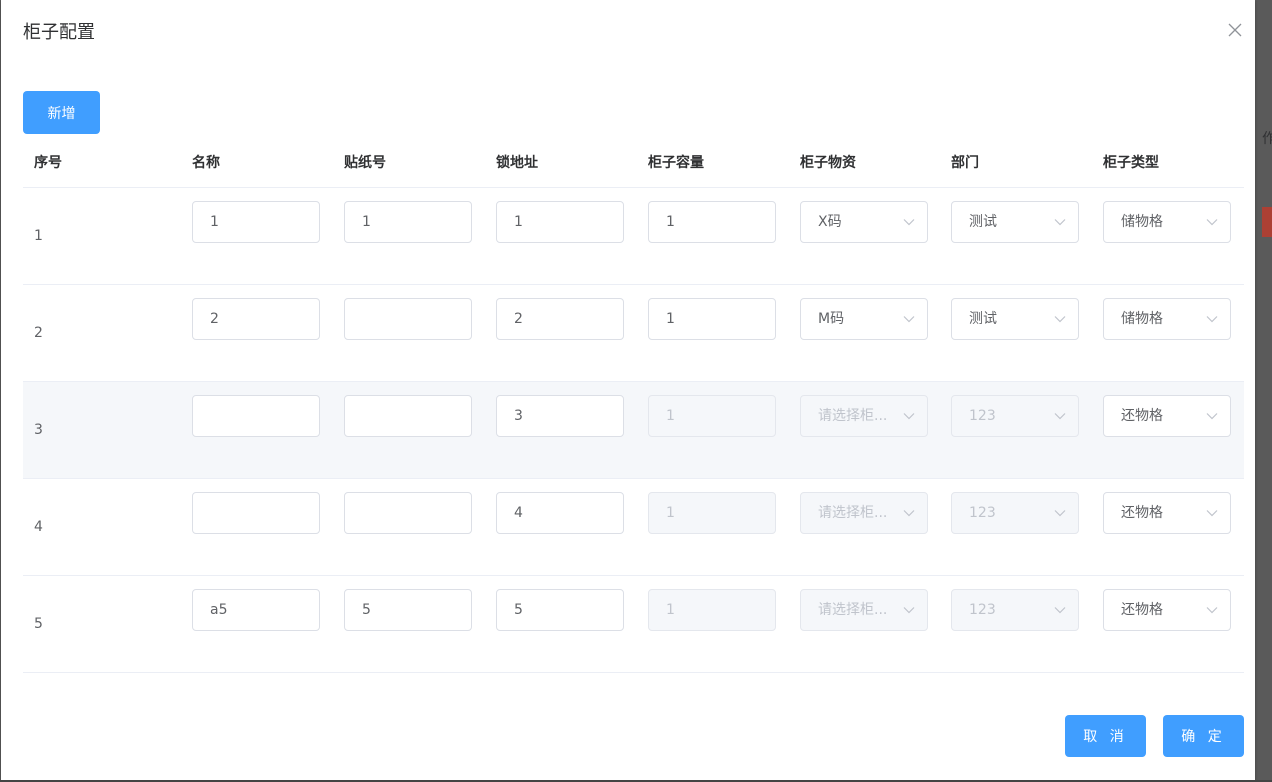 This screenshot has height=782, width=1272. Describe the element at coordinates (1105, 736) in the screenshot. I see `cancel-button: 取 消` at that location.